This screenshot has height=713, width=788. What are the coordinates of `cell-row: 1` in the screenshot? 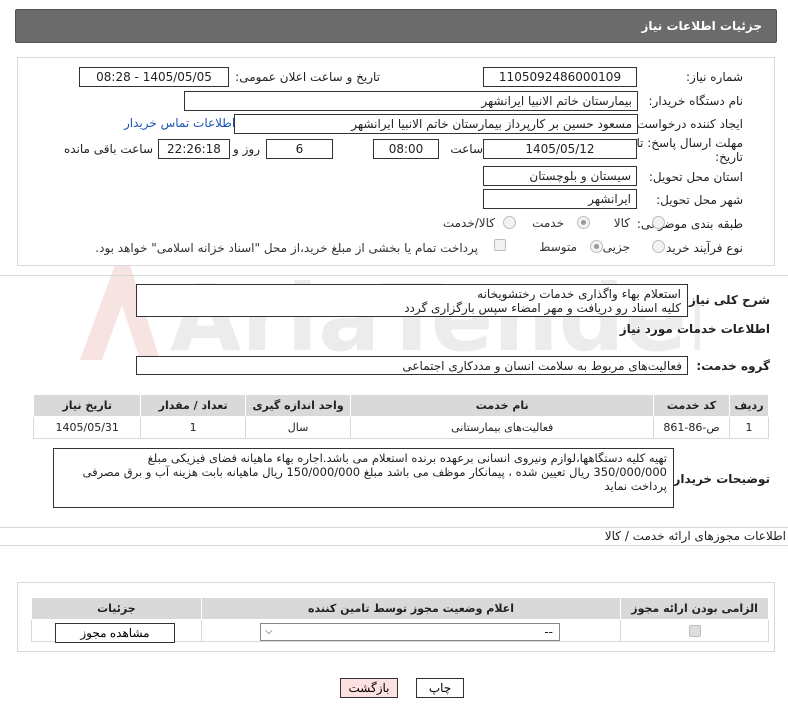 It's located at (749, 427).